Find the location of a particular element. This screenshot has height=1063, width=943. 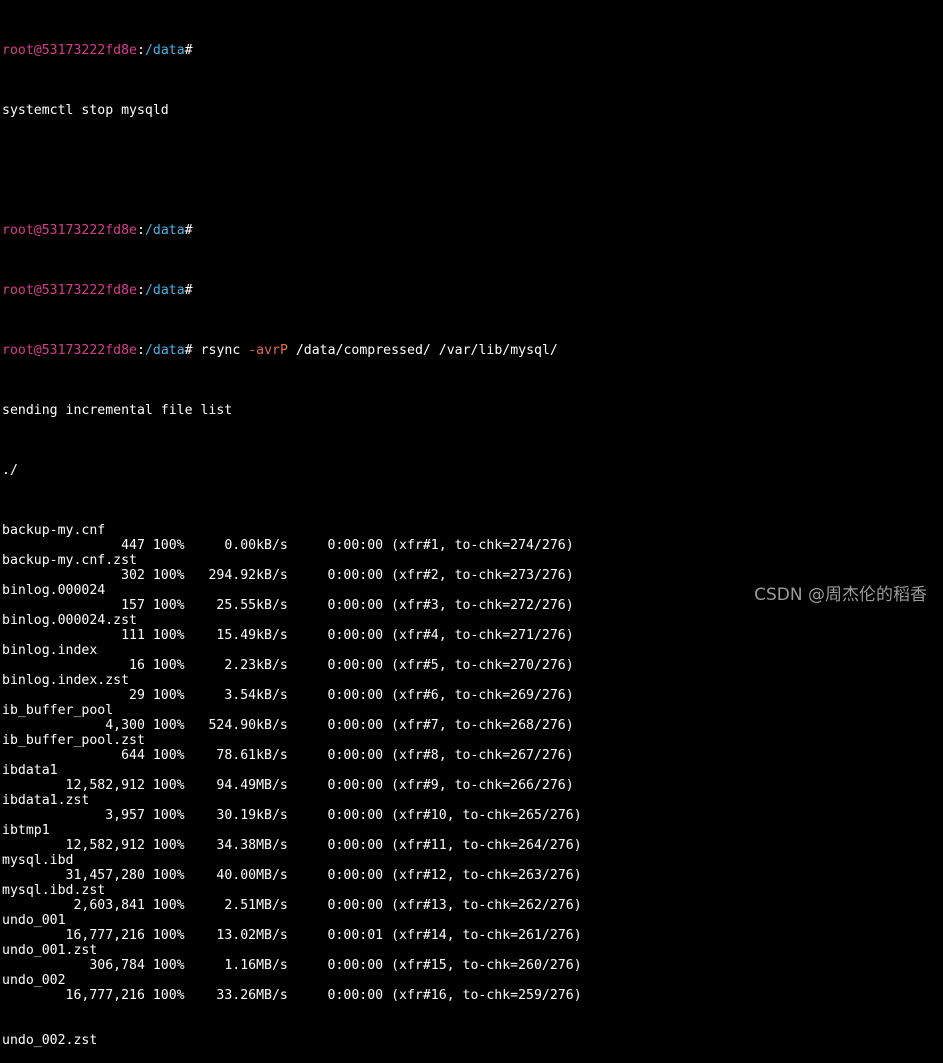

transfer-filename: ibdata1.zst is located at coordinates (46, 800).